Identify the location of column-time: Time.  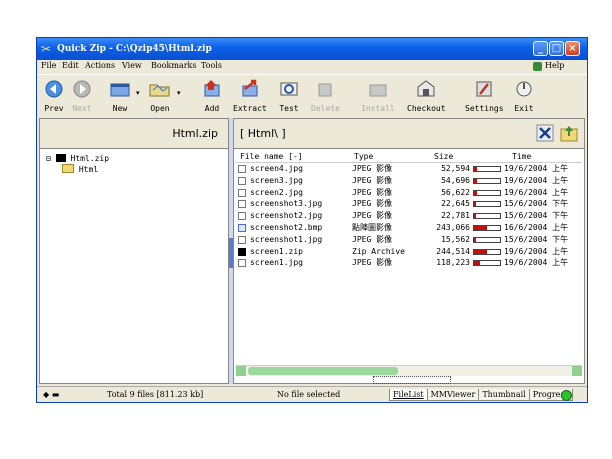
(521, 156).